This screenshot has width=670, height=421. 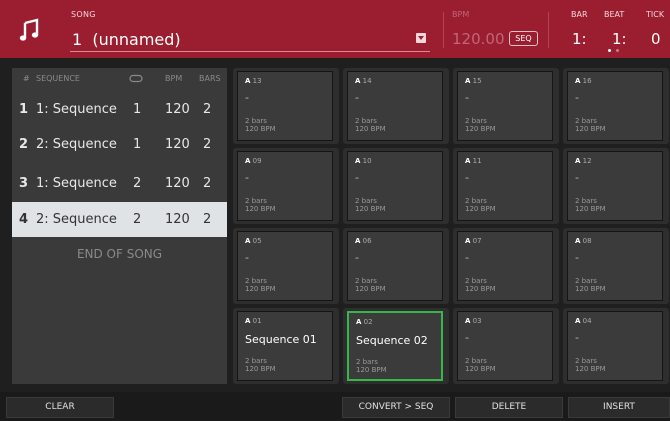 I want to click on loop-icon, so click(x=136, y=78).